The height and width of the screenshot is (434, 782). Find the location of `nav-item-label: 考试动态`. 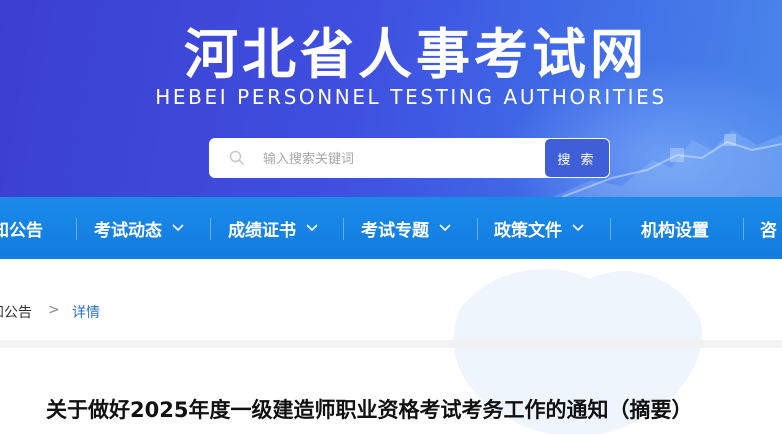

nav-item-label: 考试动态 is located at coordinates (128, 230).